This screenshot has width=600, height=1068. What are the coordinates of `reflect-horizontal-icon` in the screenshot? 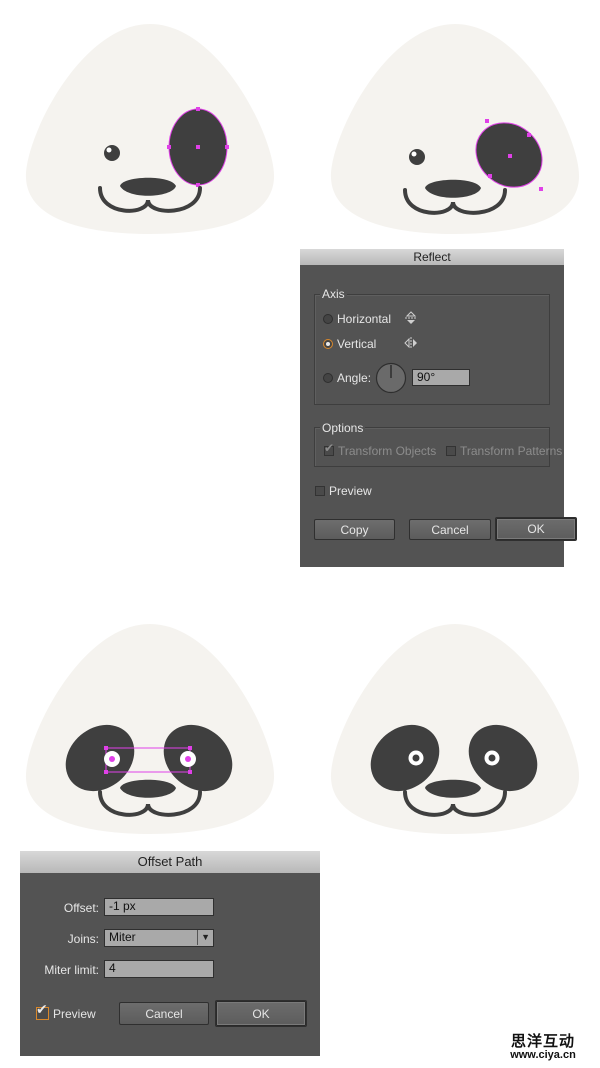 It's located at (411, 317).